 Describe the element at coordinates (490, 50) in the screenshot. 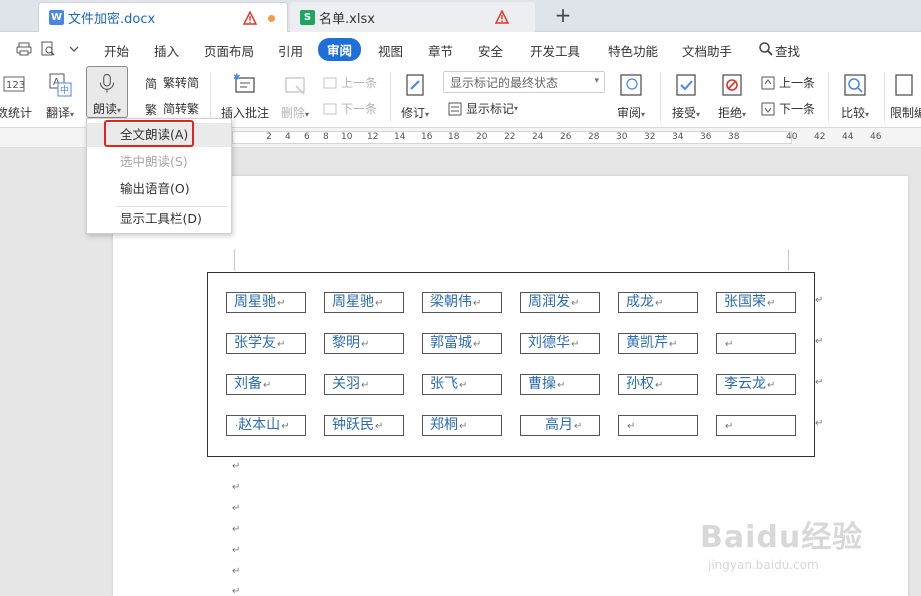

I see `menu-security: 安全` at that location.